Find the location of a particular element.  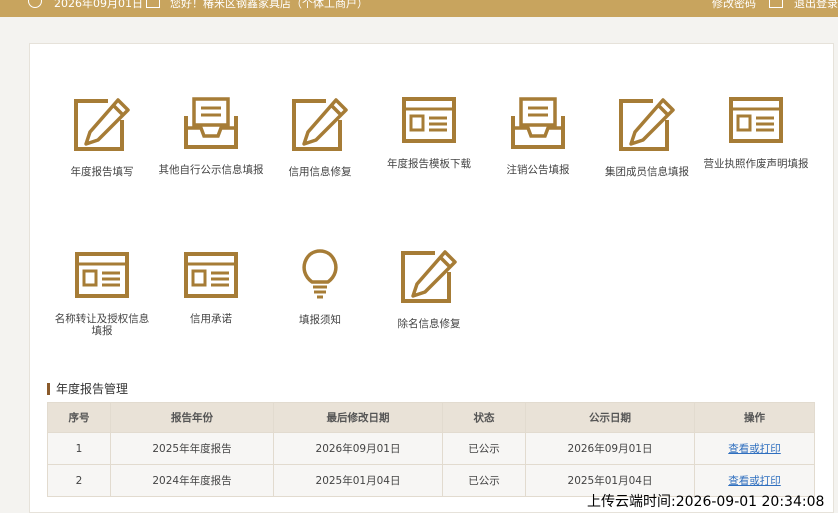

tile-annual-report-fill: 年度报告填写 is located at coordinates (102, 137).